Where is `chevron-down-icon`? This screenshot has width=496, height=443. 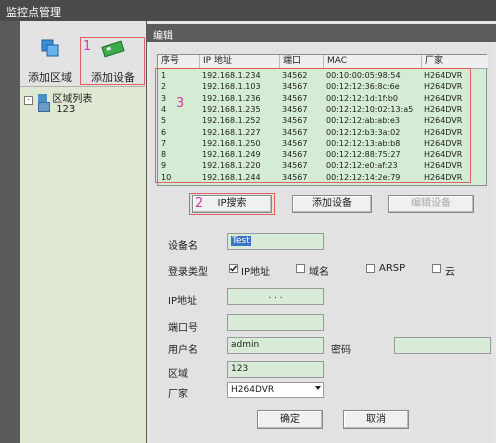
chevron-down-icon is located at coordinates (318, 388).